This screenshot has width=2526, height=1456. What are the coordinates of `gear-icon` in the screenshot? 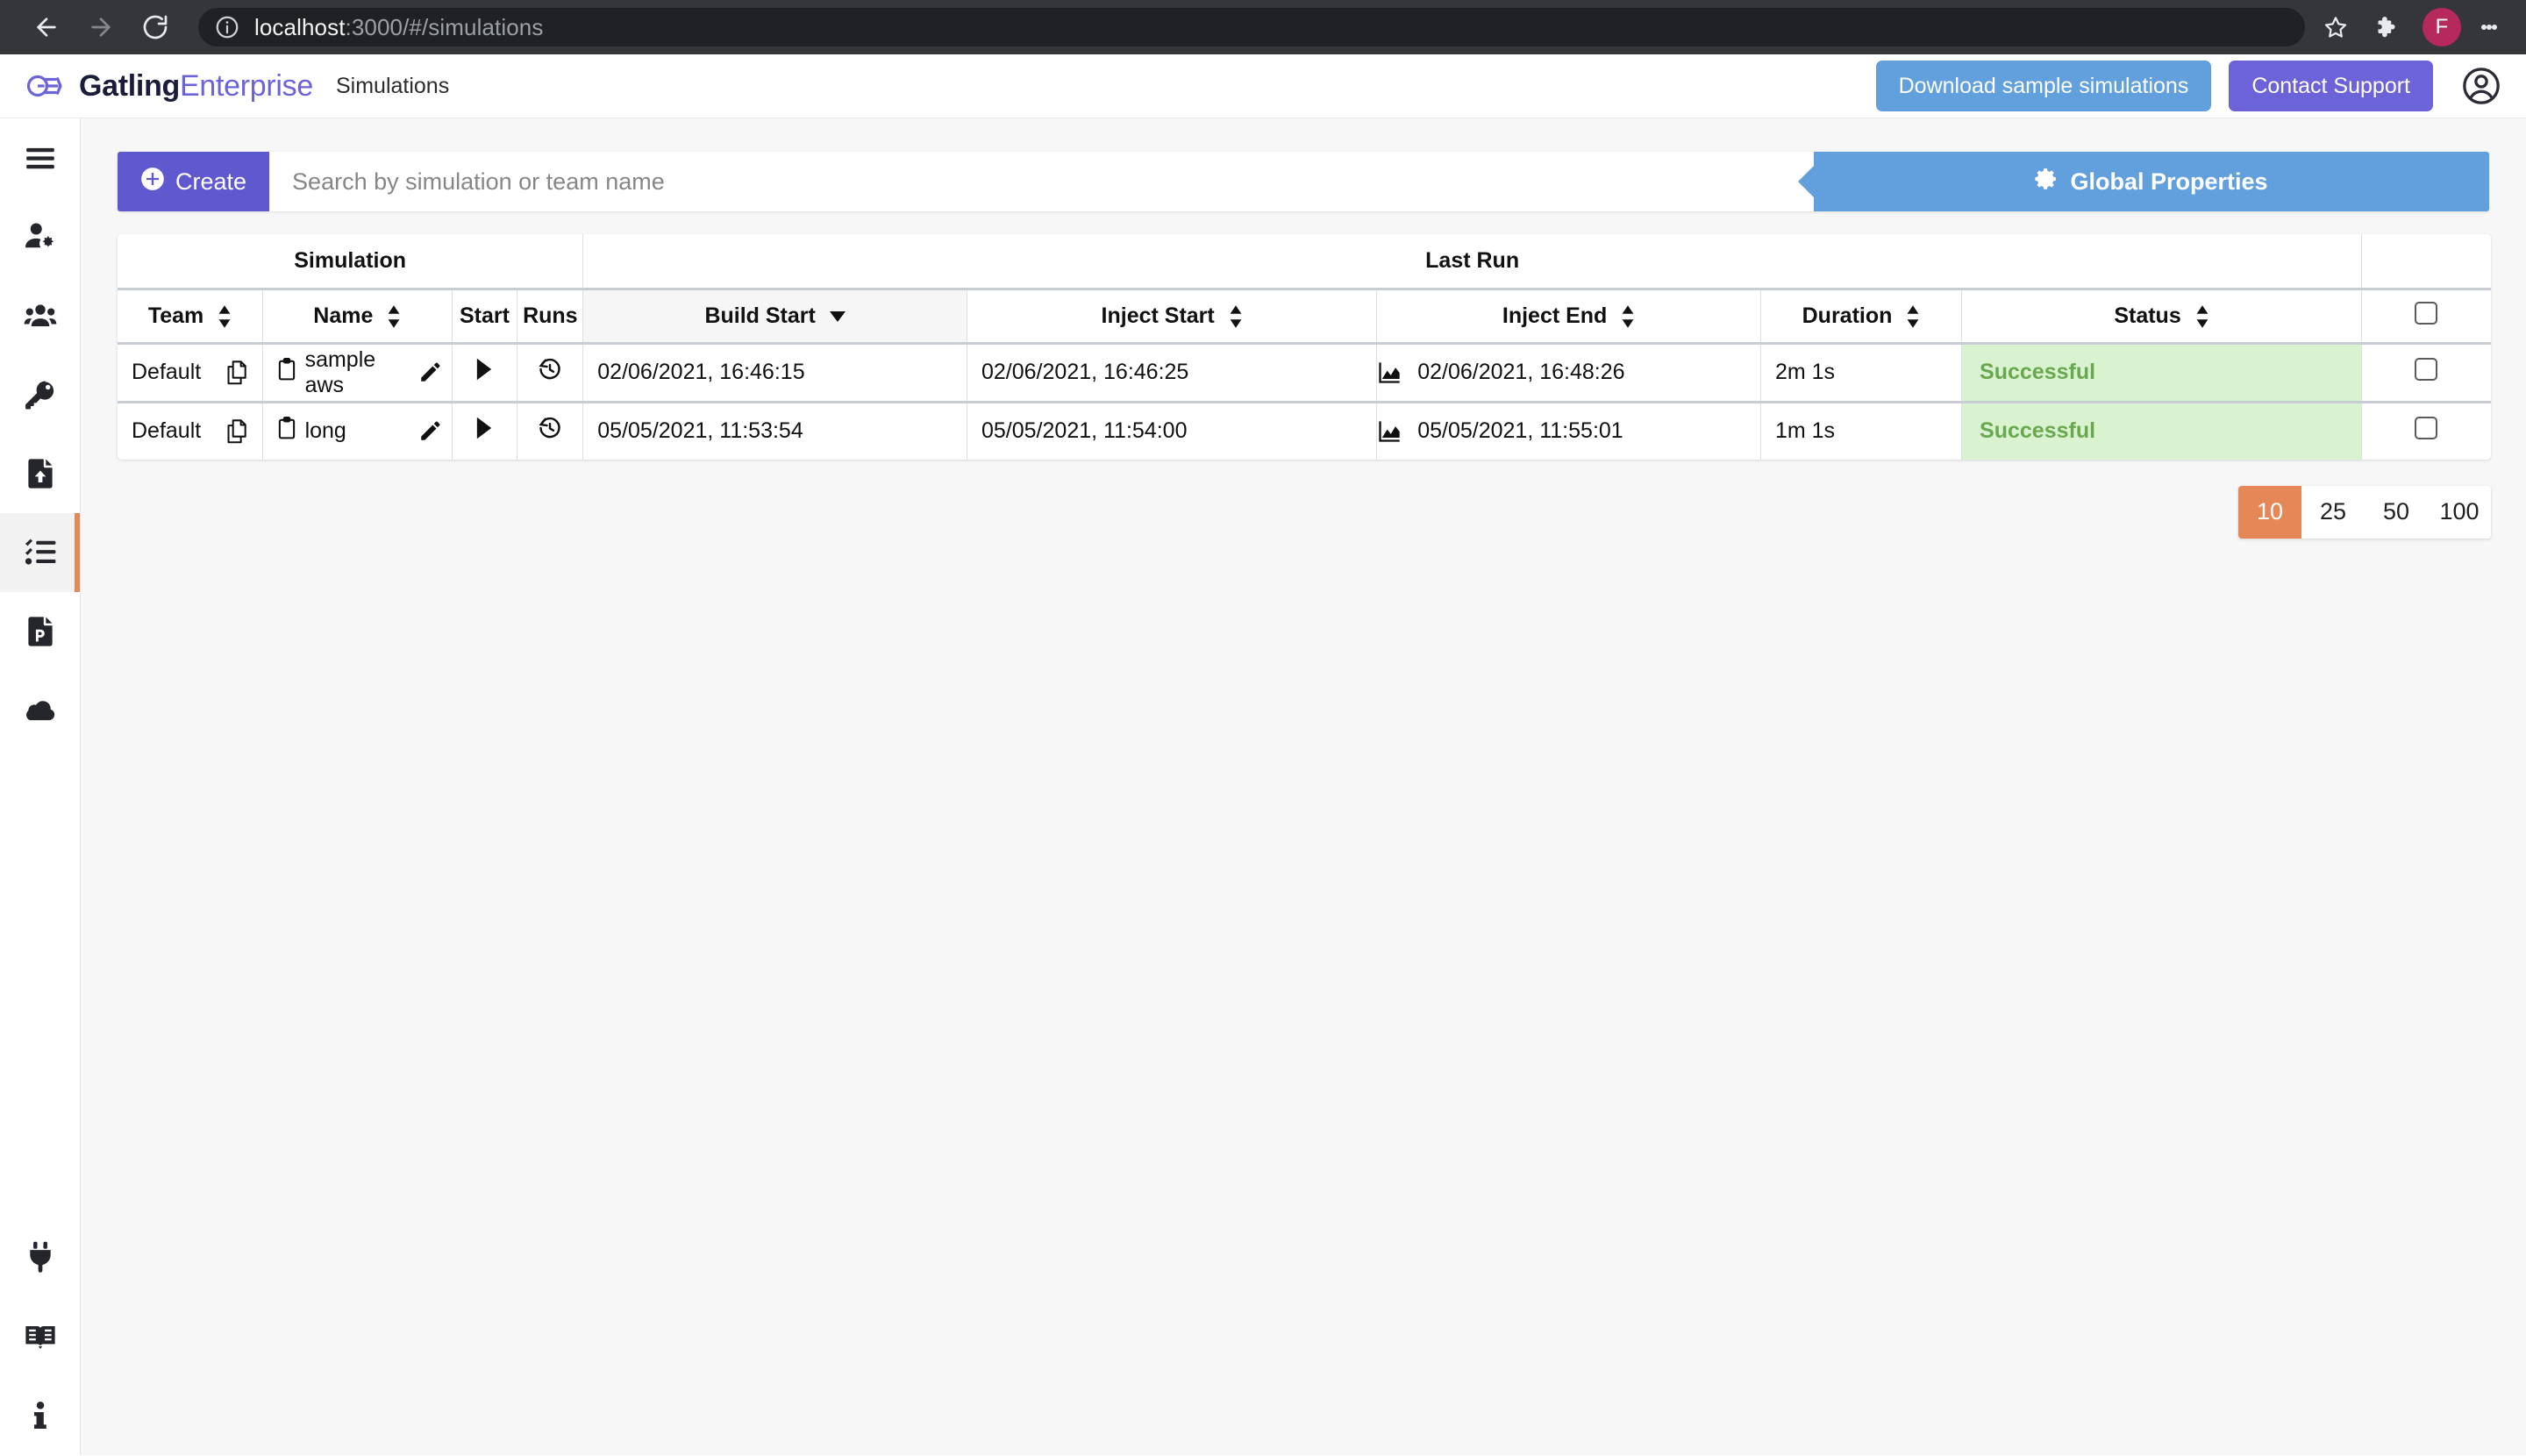 It's located at (2047, 182).